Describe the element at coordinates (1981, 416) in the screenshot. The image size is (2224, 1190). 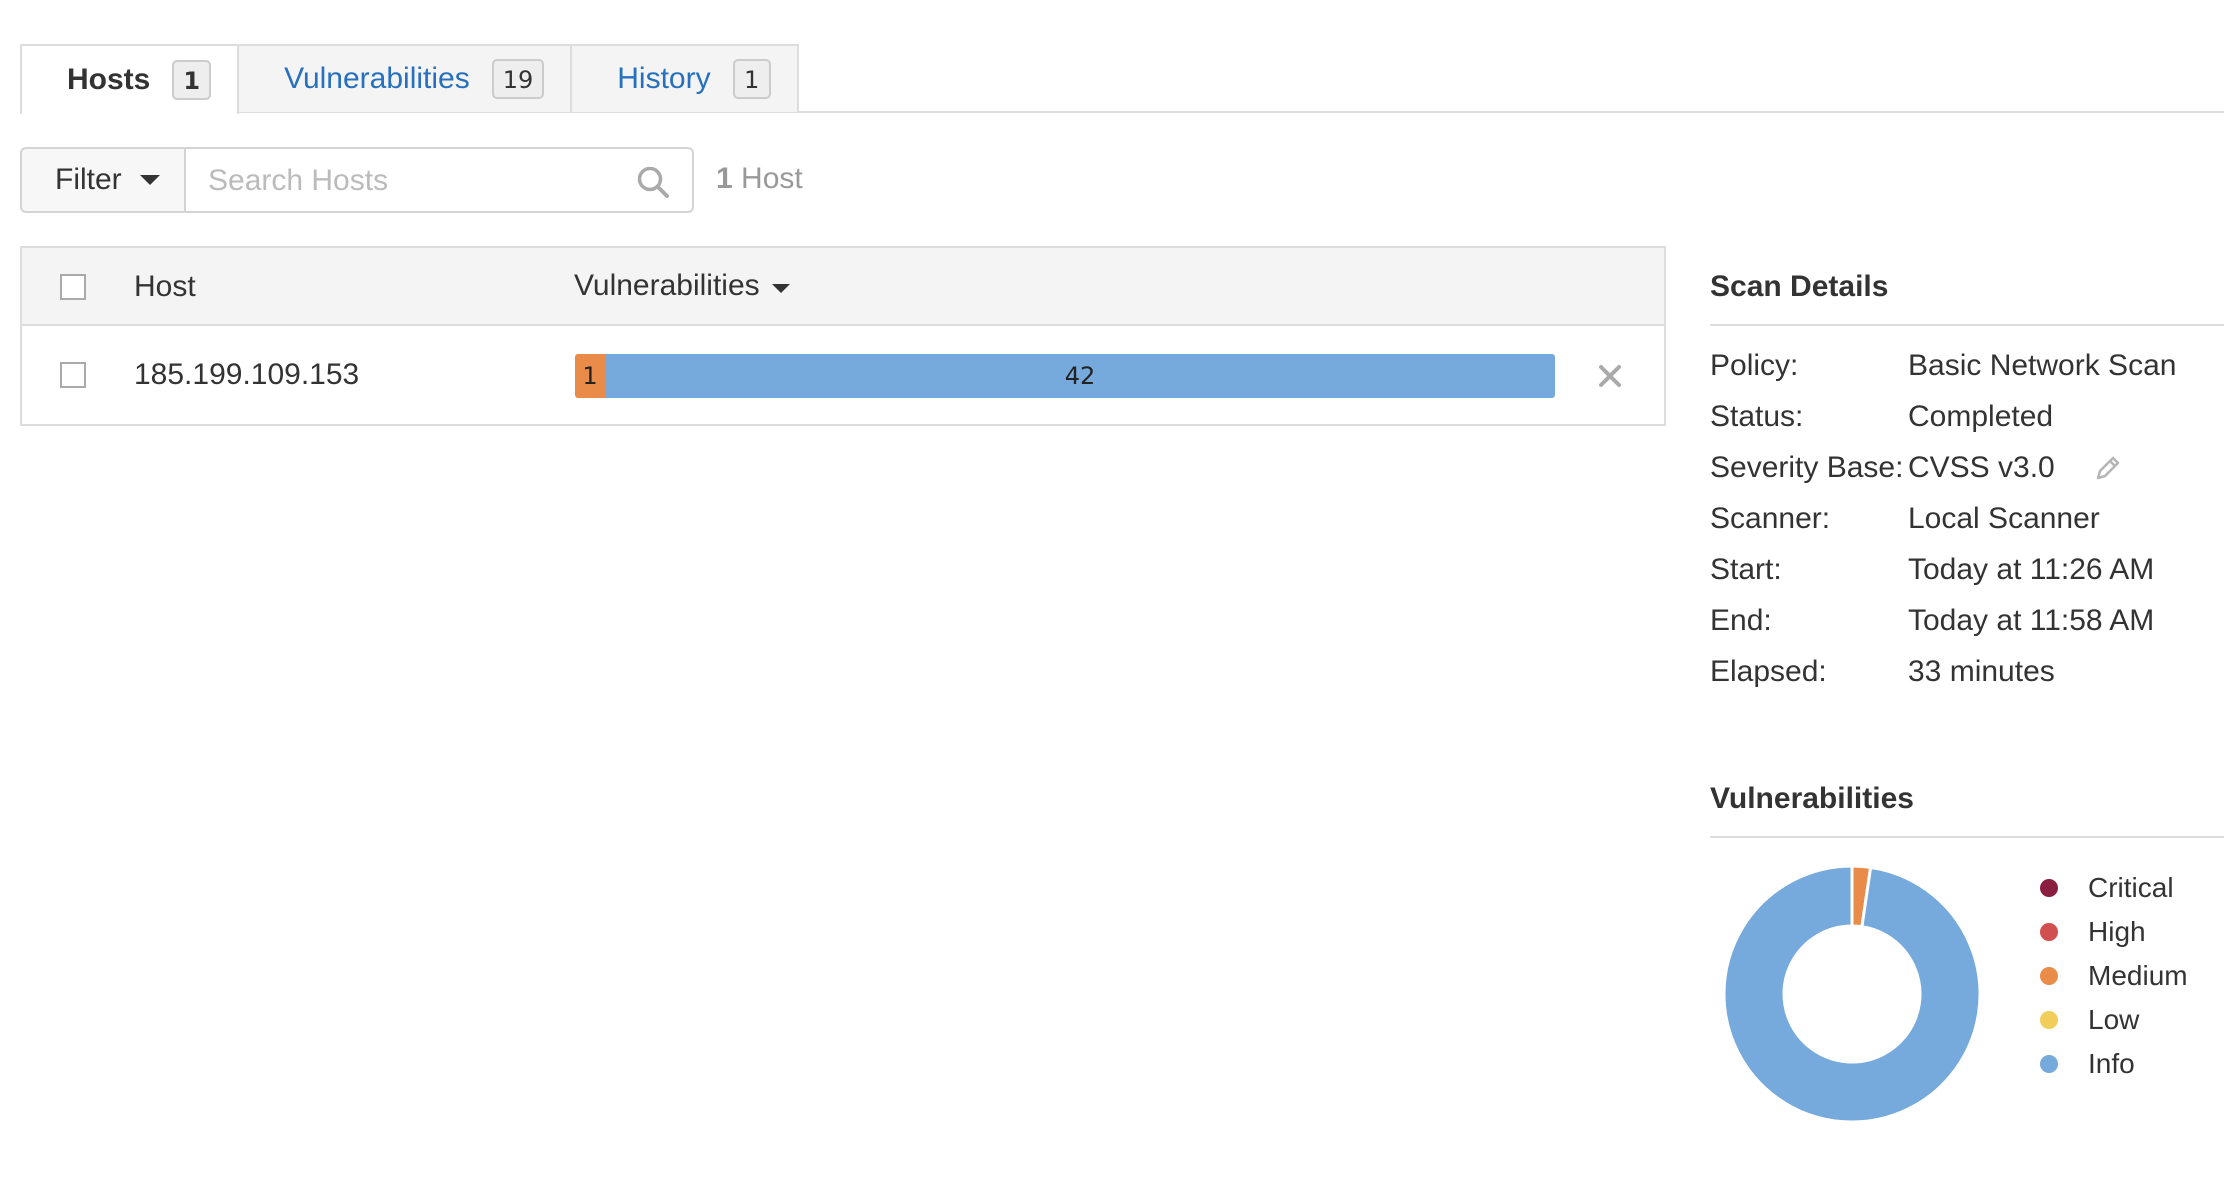
I see `detail-status-value: Completed` at that location.